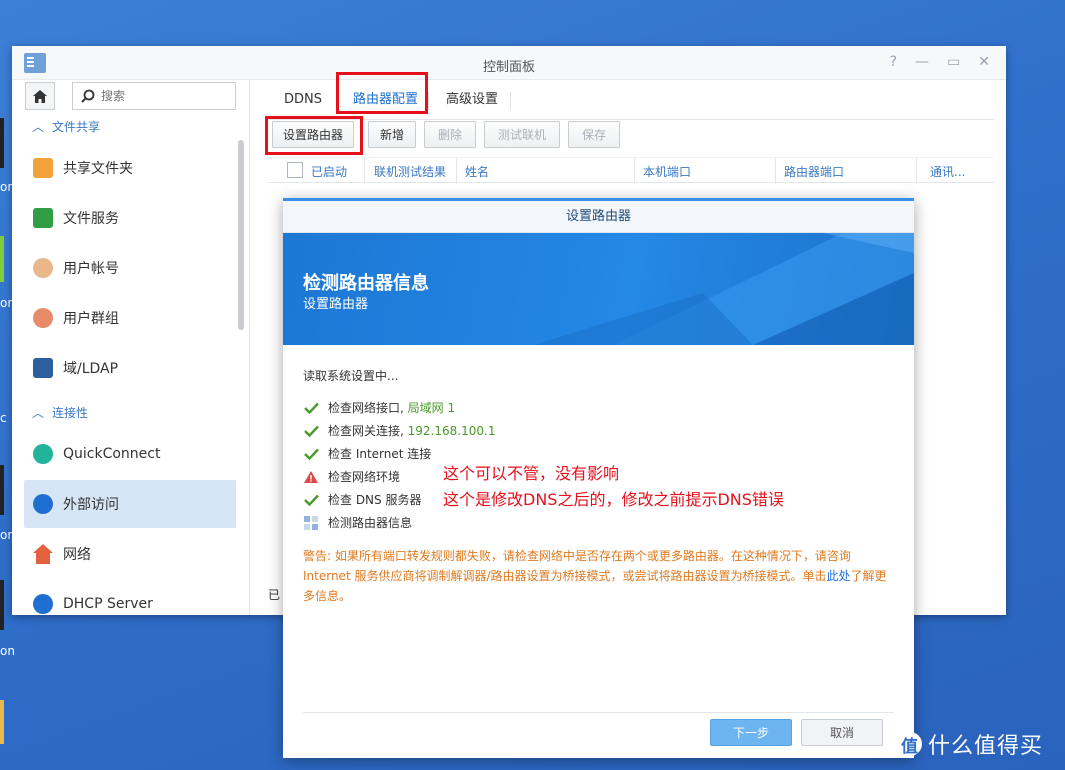  I want to click on file-services-icon, so click(43, 218).